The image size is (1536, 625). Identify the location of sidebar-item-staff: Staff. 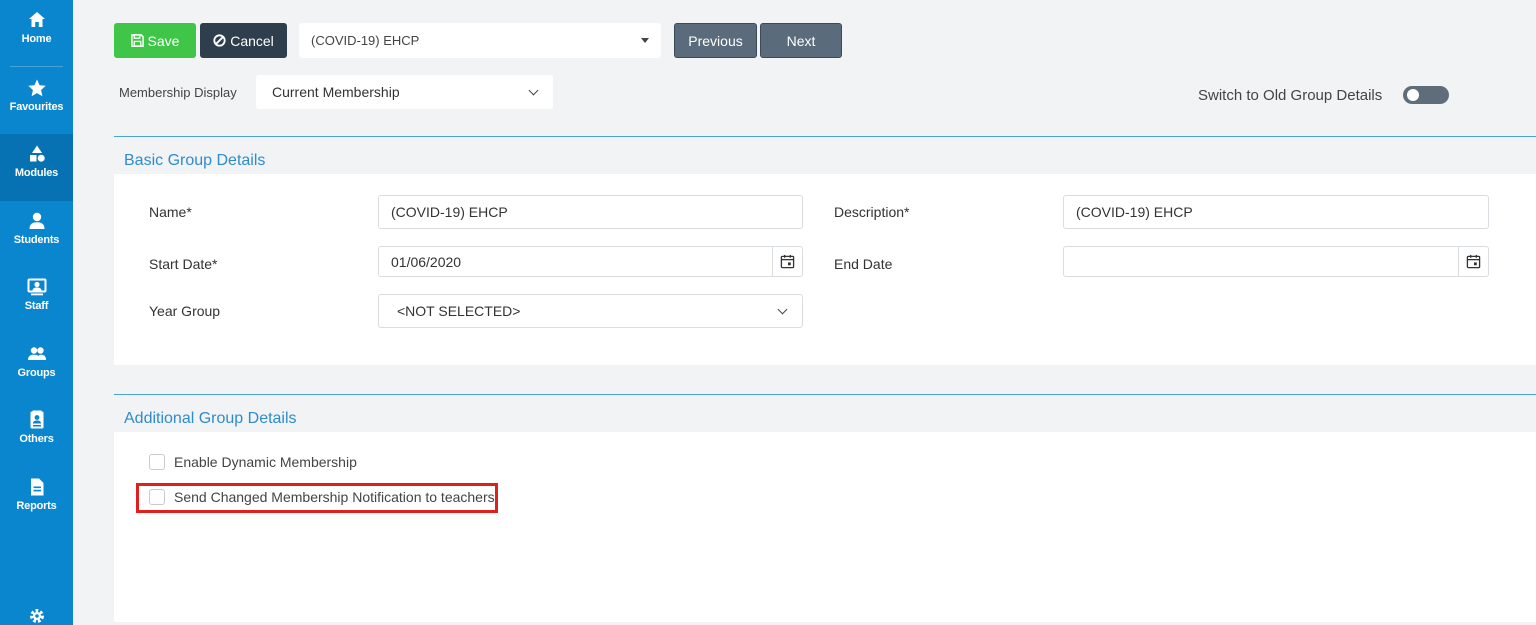
(36, 301).